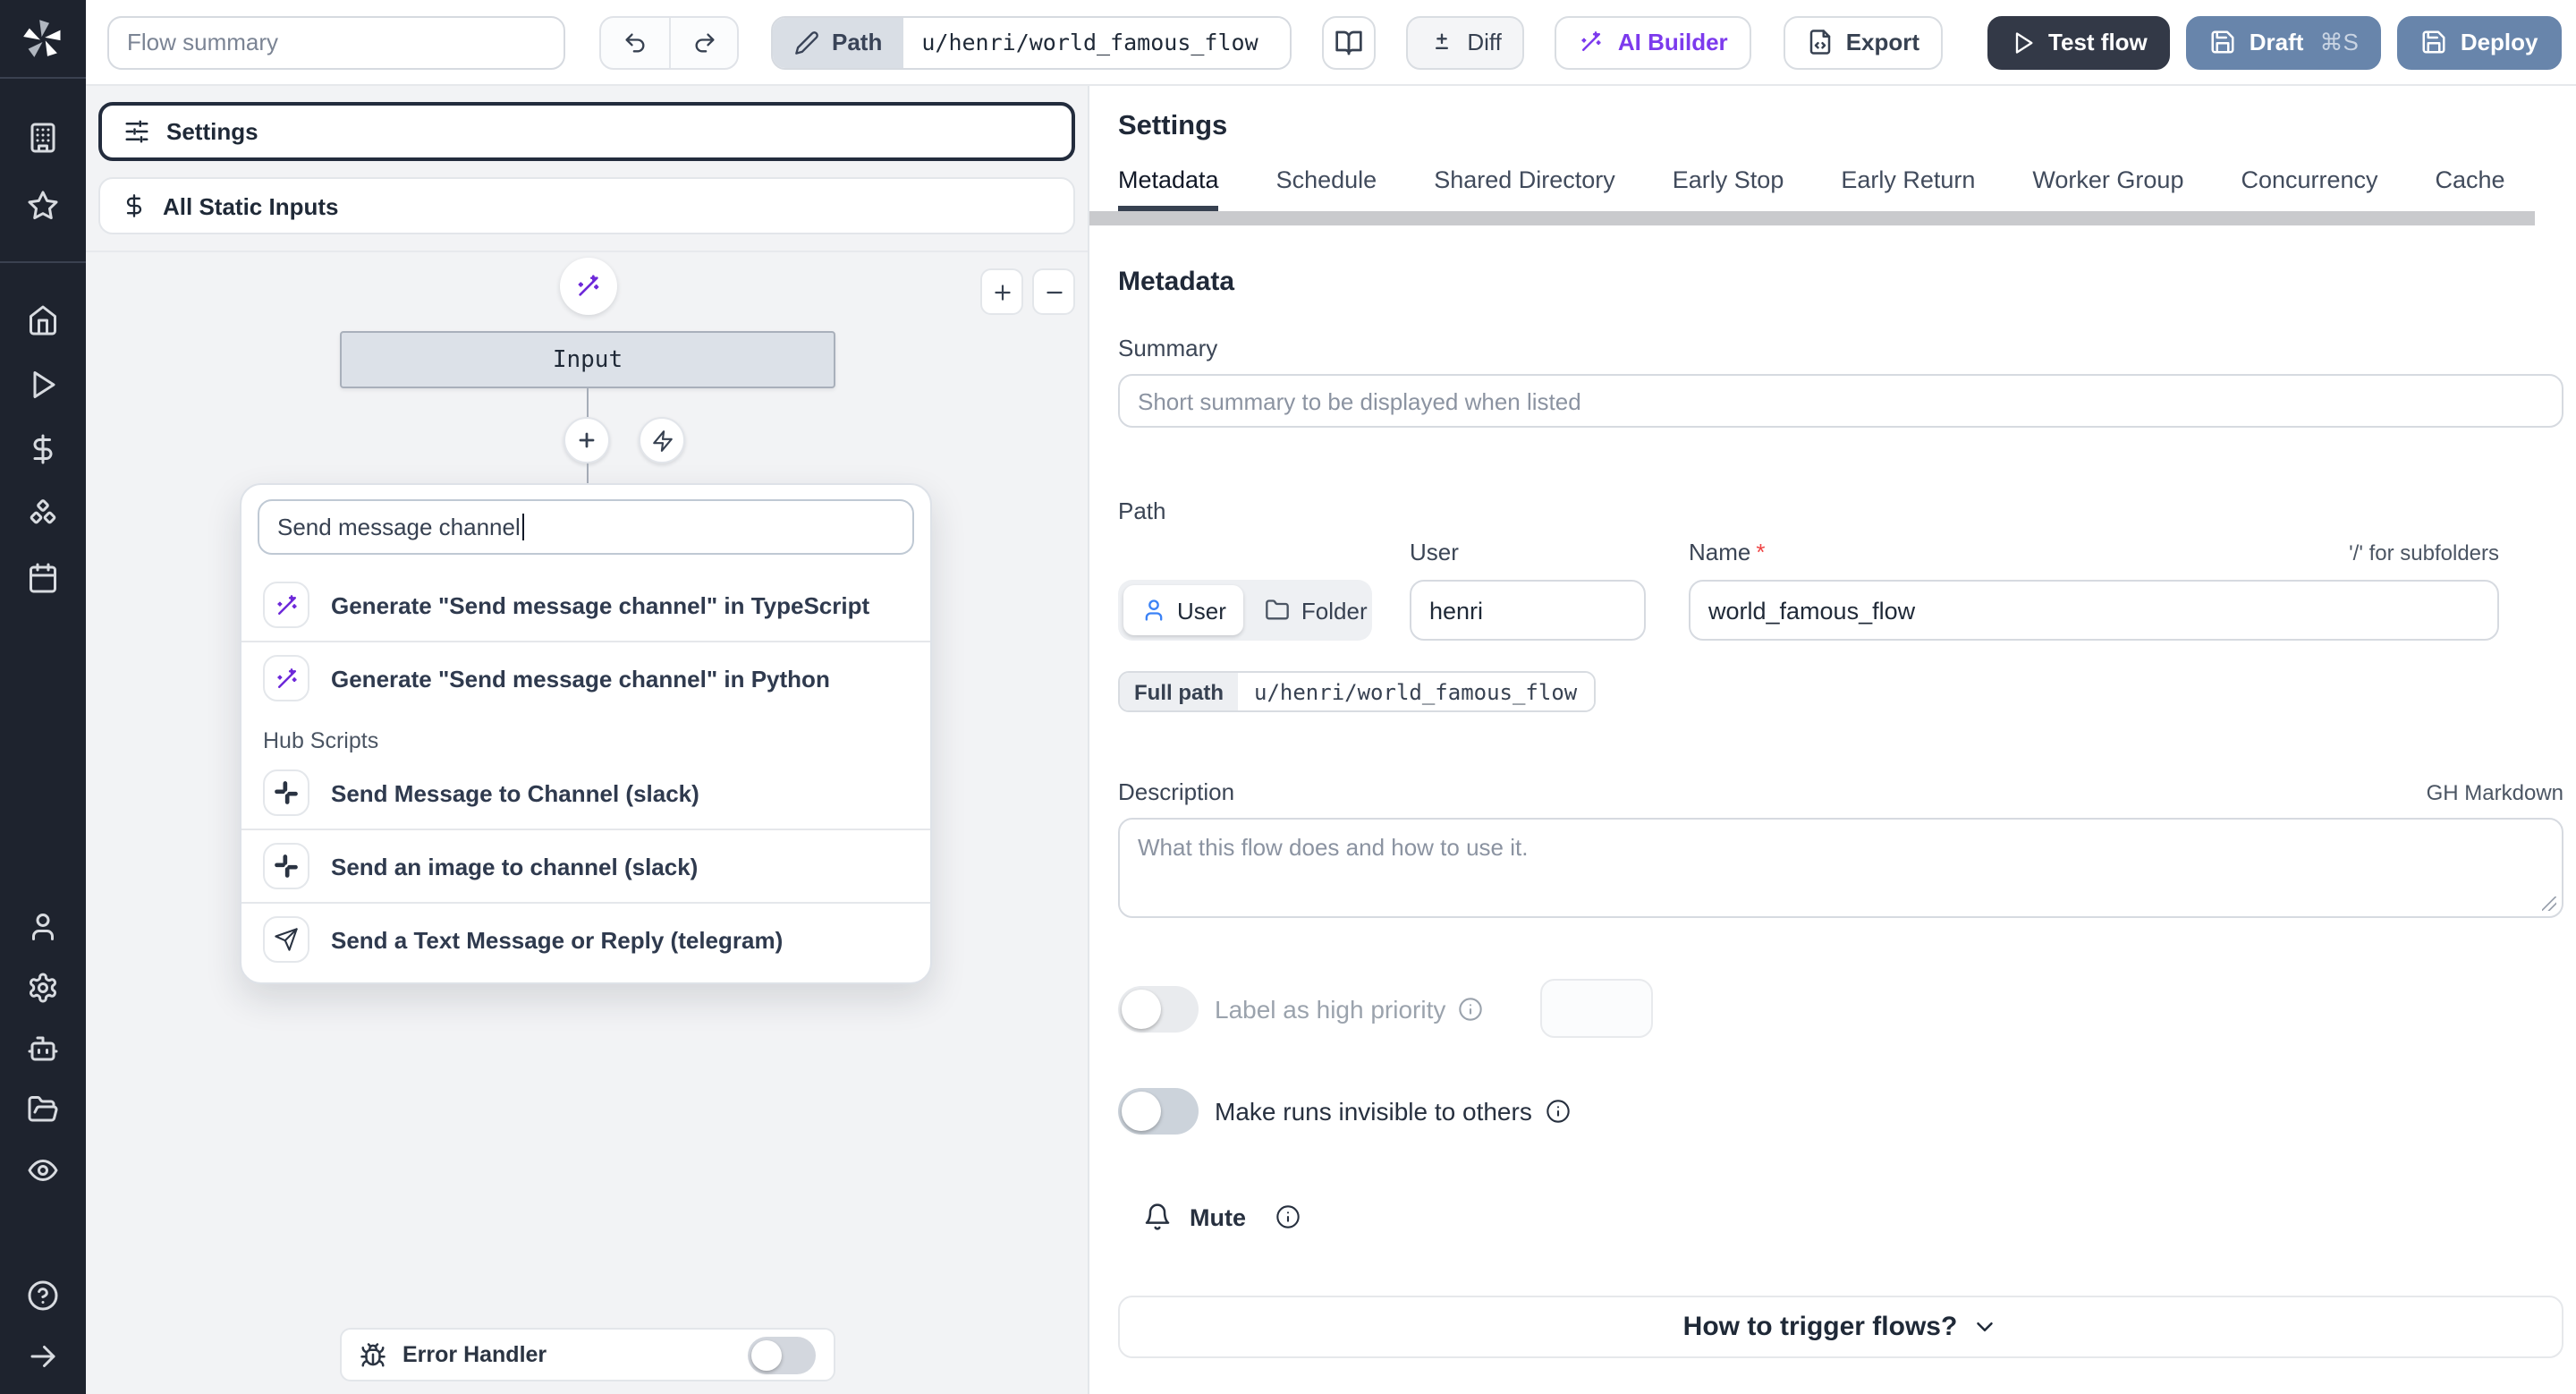 Image resolution: width=2576 pixels, height=1394 pixels. What do you see at coordinates (587, 1355) in the screenshot?
I see `error-handler-node: Error Handler` at bounding box center [587, 1355].